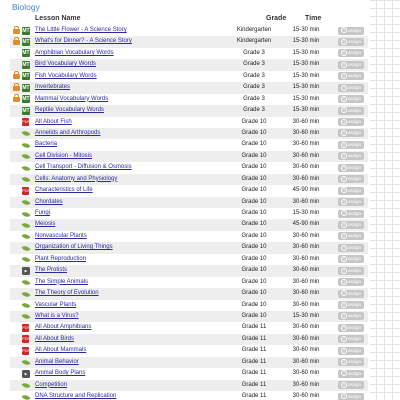 This screenshot has height=400, width=400. Describe the element at coordinates (42, 213) in the screenshot. I see `lesson-link: Fungi` at that location.